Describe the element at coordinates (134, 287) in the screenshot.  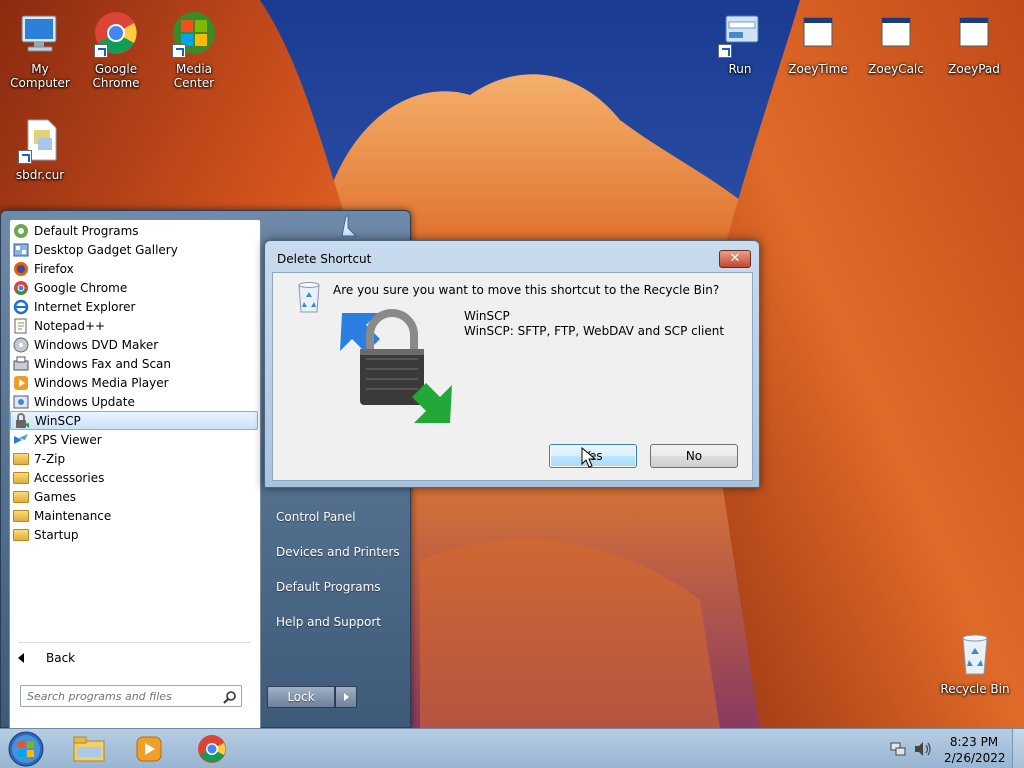
I see `program-item-google-chrome: Google Chrome` at that location.